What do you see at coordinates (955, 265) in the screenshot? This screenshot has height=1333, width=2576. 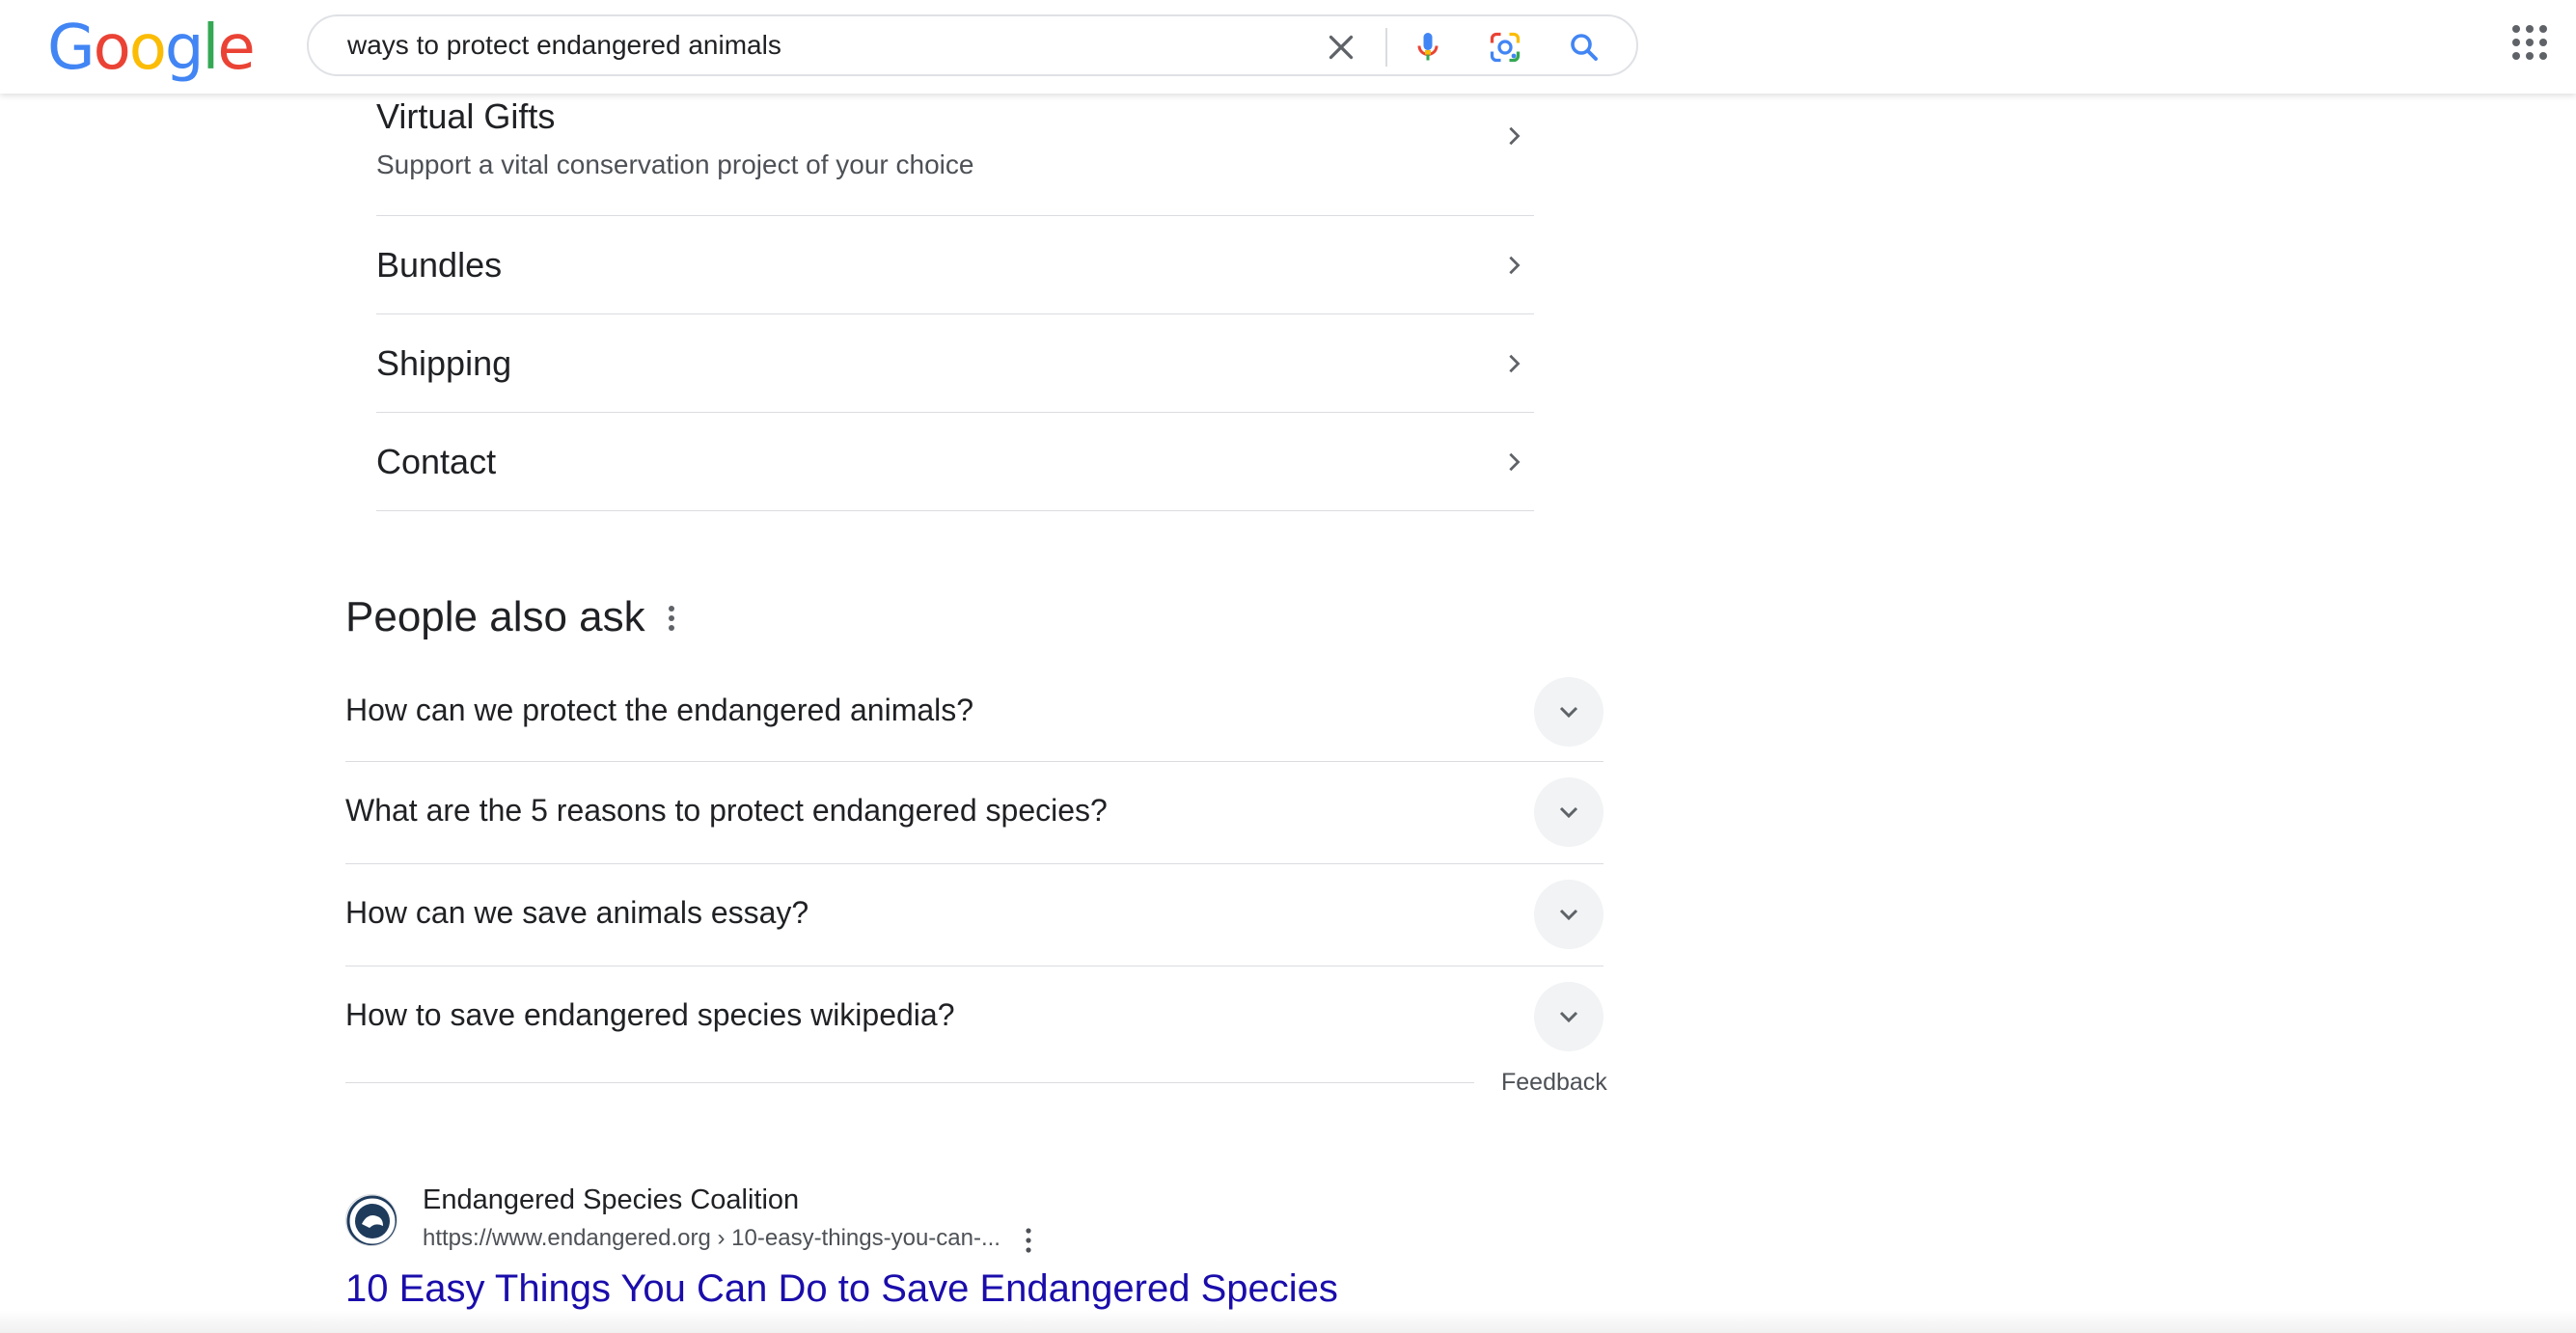 I see `sitelink-bundles: Bundles` at bounding box center [955, 265].